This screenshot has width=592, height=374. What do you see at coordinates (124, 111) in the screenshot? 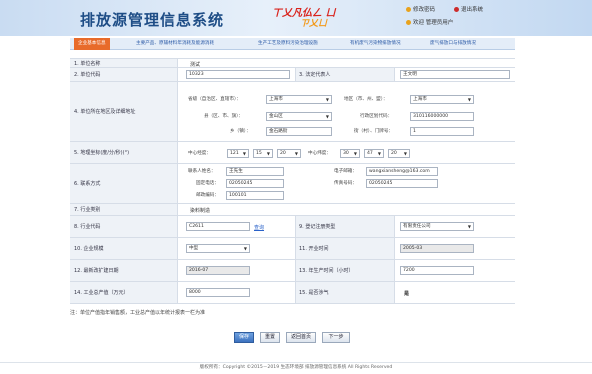
I see `address-label: 4. 单位所在地区及详细地址` at bounding box center [124, 111].